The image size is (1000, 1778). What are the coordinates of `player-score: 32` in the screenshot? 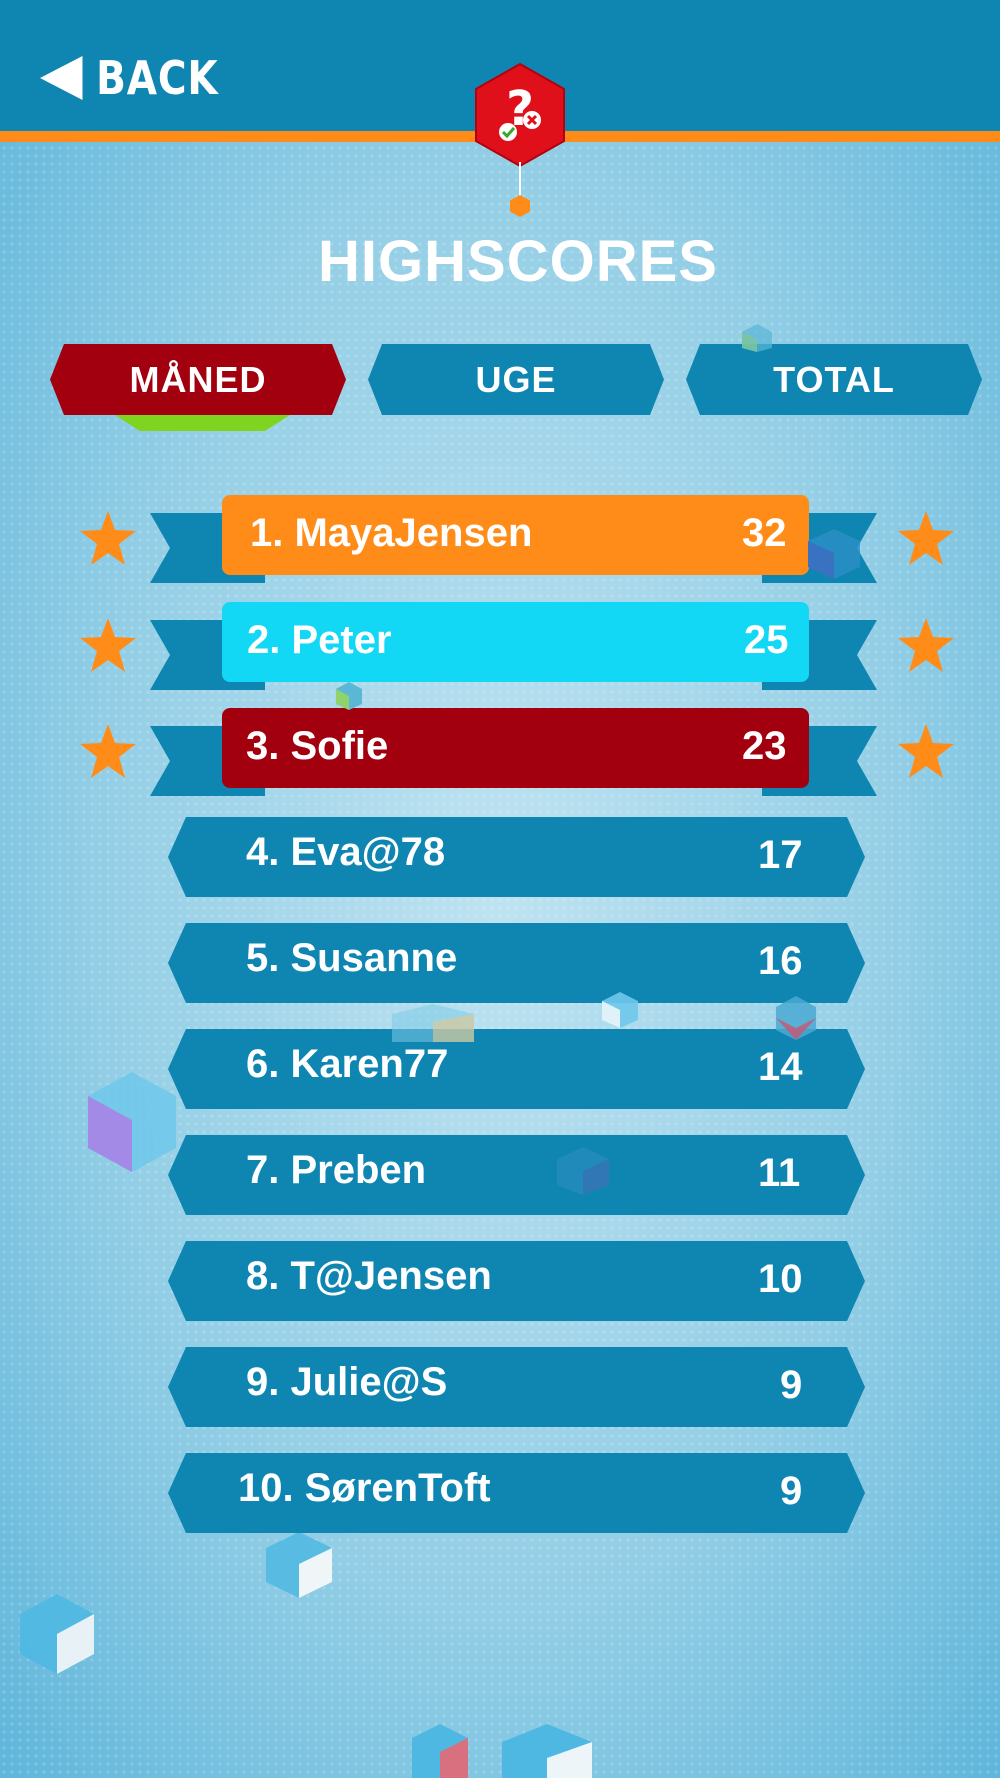 It's located at (764, 533).